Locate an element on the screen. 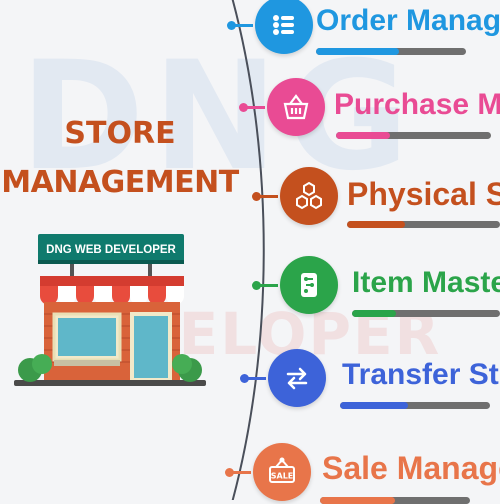 This screenshot has height=504, width=500. sale-tag-icon: SALE is located at coordinates (282, 472).